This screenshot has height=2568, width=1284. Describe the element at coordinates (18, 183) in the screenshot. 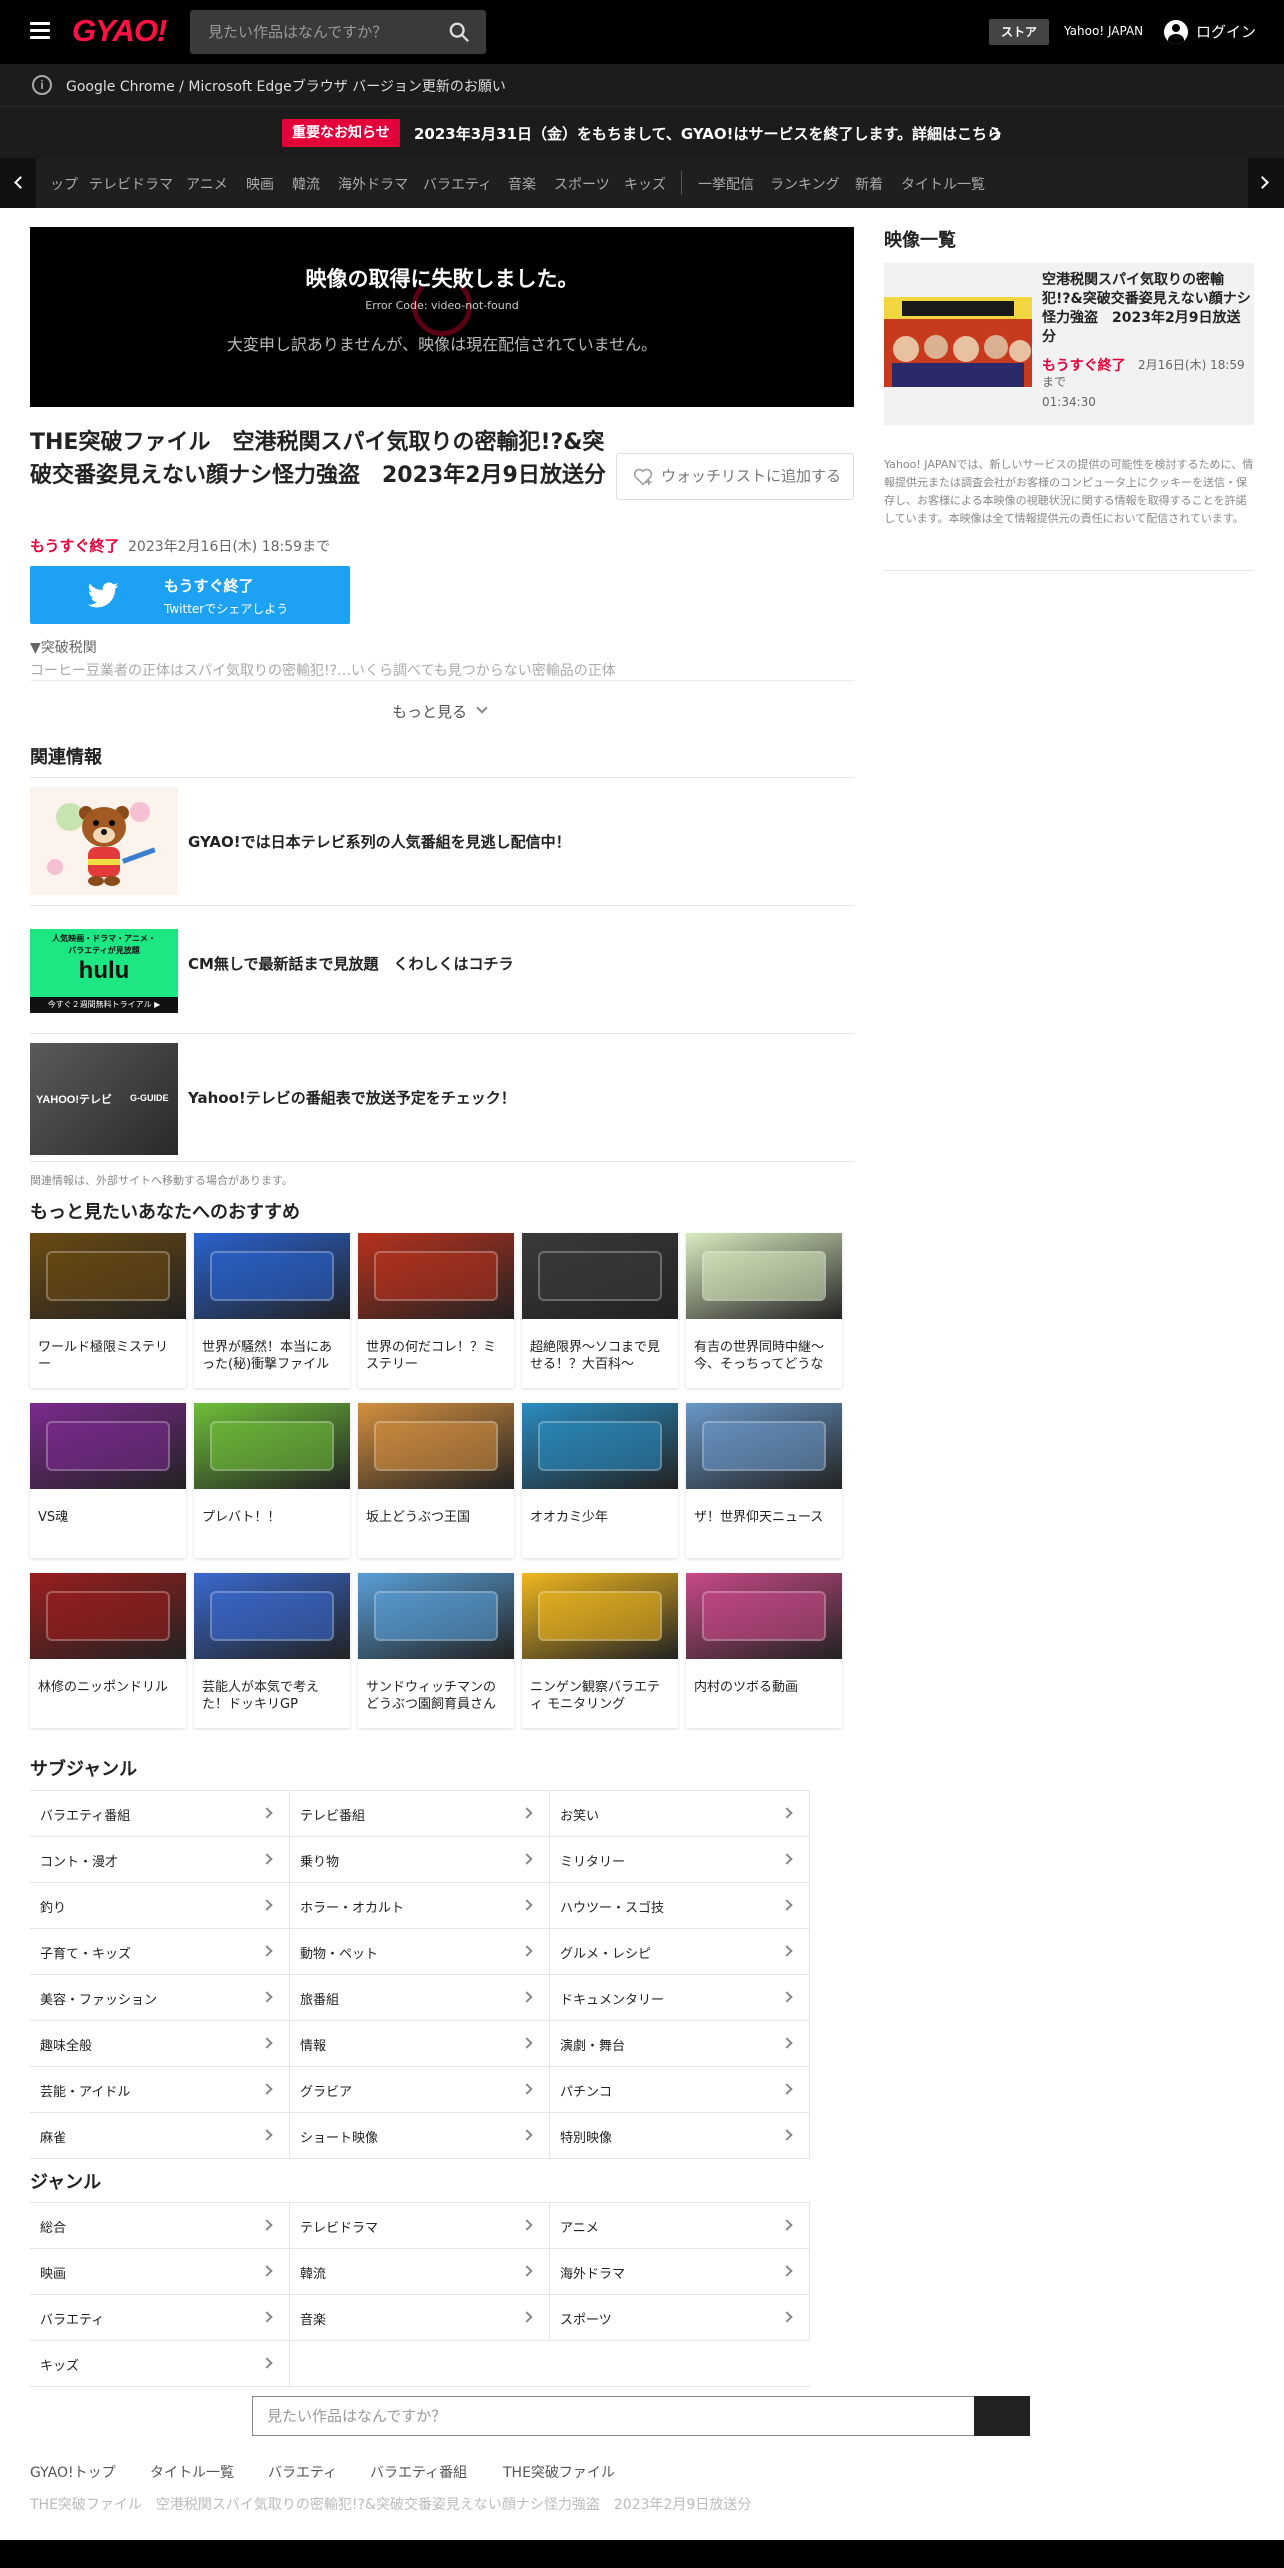

I see `nav-scroll-left-button` at that location.